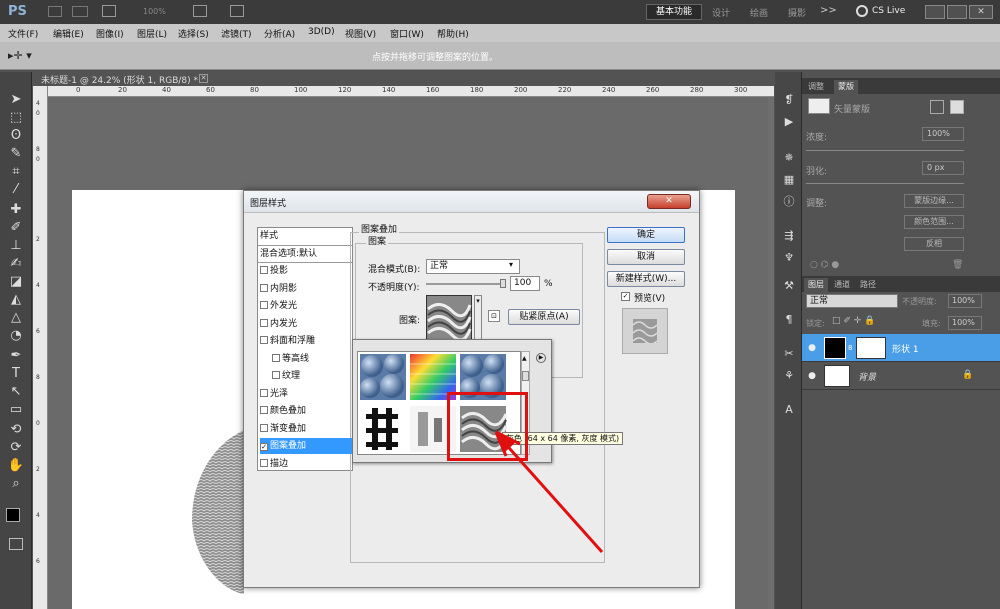  I want to click on cslive-button: CS Live, so click(888, 11).